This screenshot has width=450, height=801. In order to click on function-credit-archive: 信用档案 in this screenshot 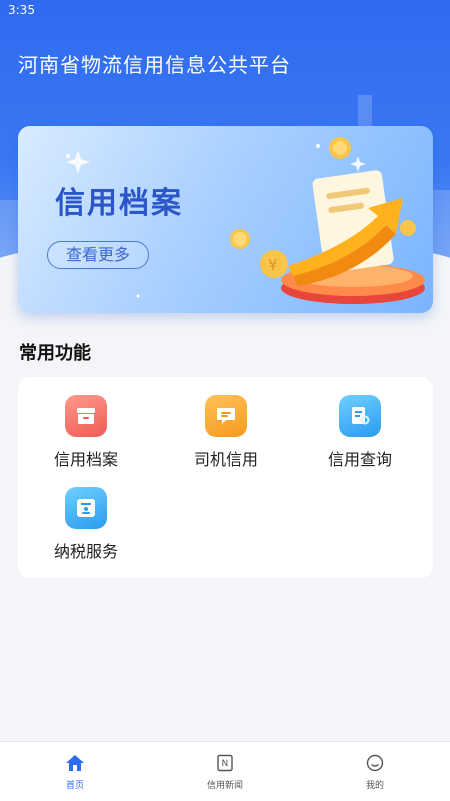, I will do `click(86, 432)`.